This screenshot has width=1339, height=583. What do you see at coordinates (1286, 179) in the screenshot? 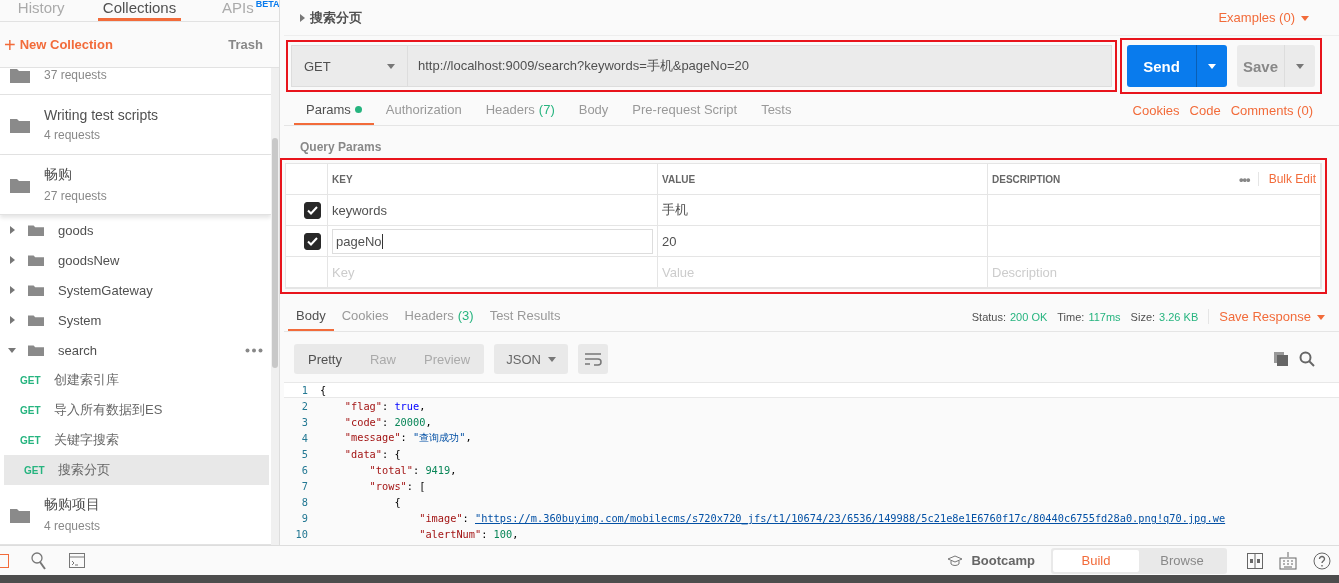
I see `bulk-edit-link: Bulk Edit` at bounding box center [1286, 179].